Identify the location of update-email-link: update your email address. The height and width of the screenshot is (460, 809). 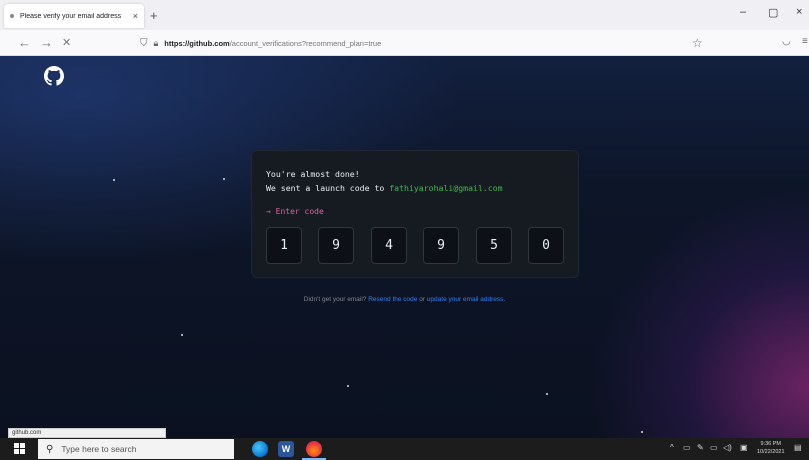
(465, 299).